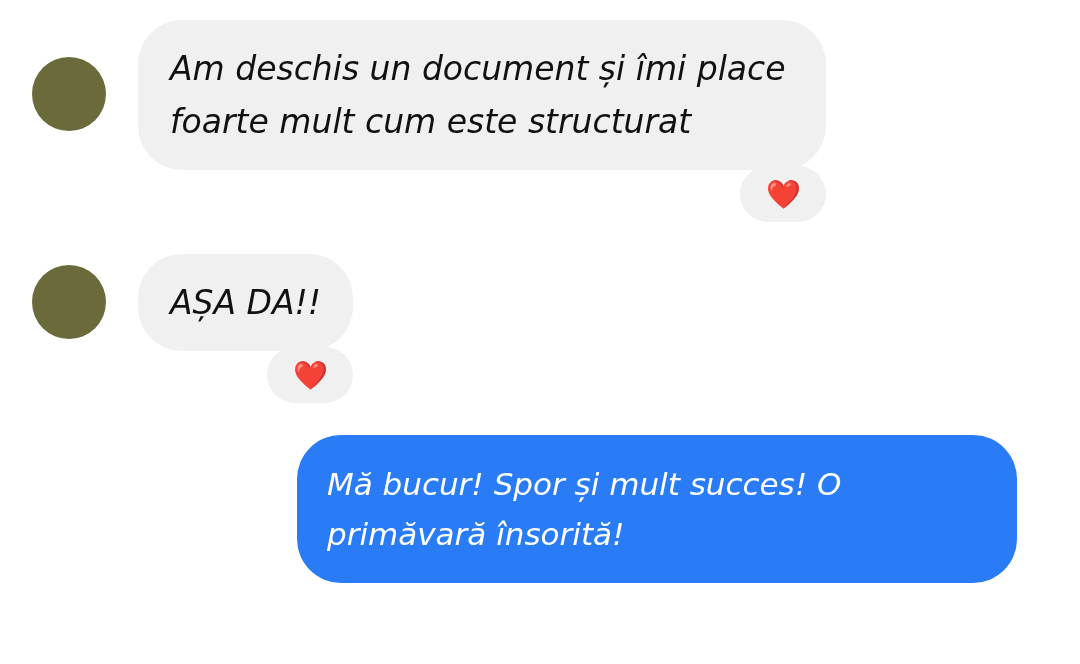 Image resolution: width=1080 pixels, height=664 pixels. What do you see at coordinates (657, 509) in the screenshot?
I see `message-bubble: Mă bucur! Spor și mult succes! O primăvară însorită!` at bounding box center [657, 509].